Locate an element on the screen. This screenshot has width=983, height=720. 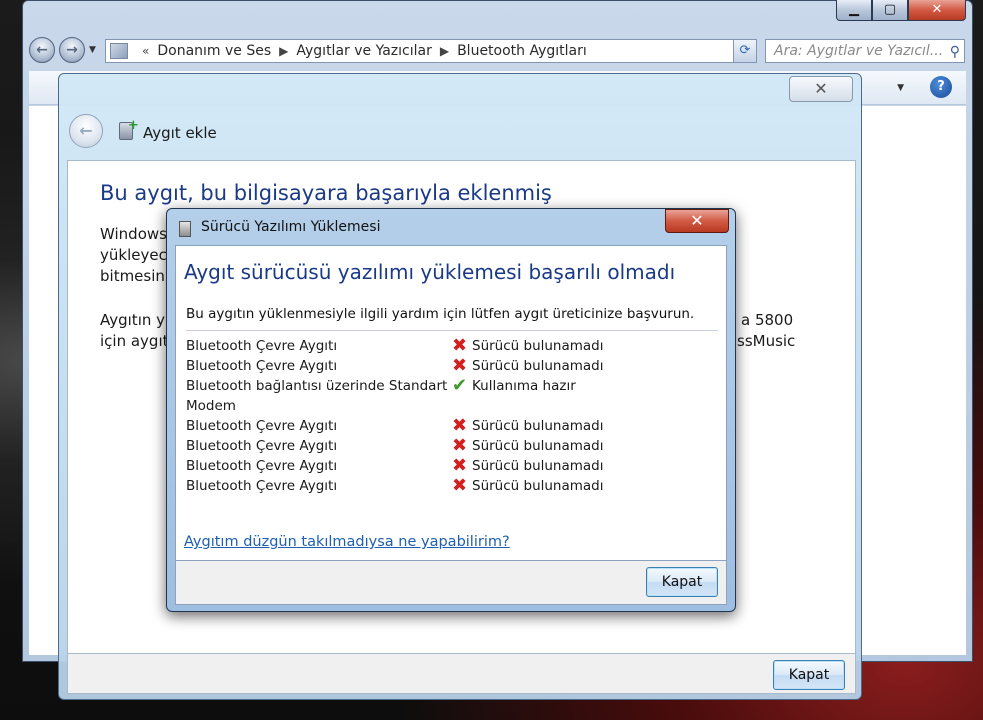
device-icon is located at coordinates (185, 229).